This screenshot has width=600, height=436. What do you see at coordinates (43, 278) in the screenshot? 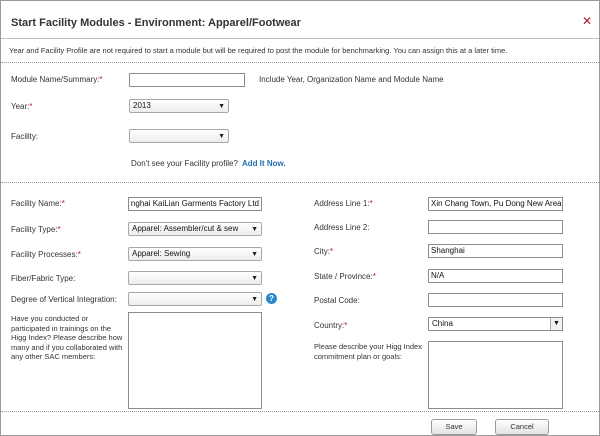
I see `fiber-type-label: Fiber/Fabric Type:` at bounding box center [43, 278].